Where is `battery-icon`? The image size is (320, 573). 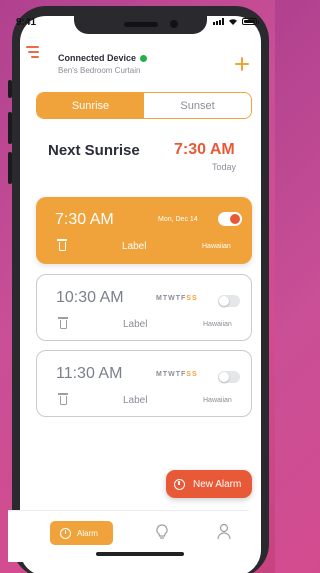 battery-icon is located at coordinates (250, 21).